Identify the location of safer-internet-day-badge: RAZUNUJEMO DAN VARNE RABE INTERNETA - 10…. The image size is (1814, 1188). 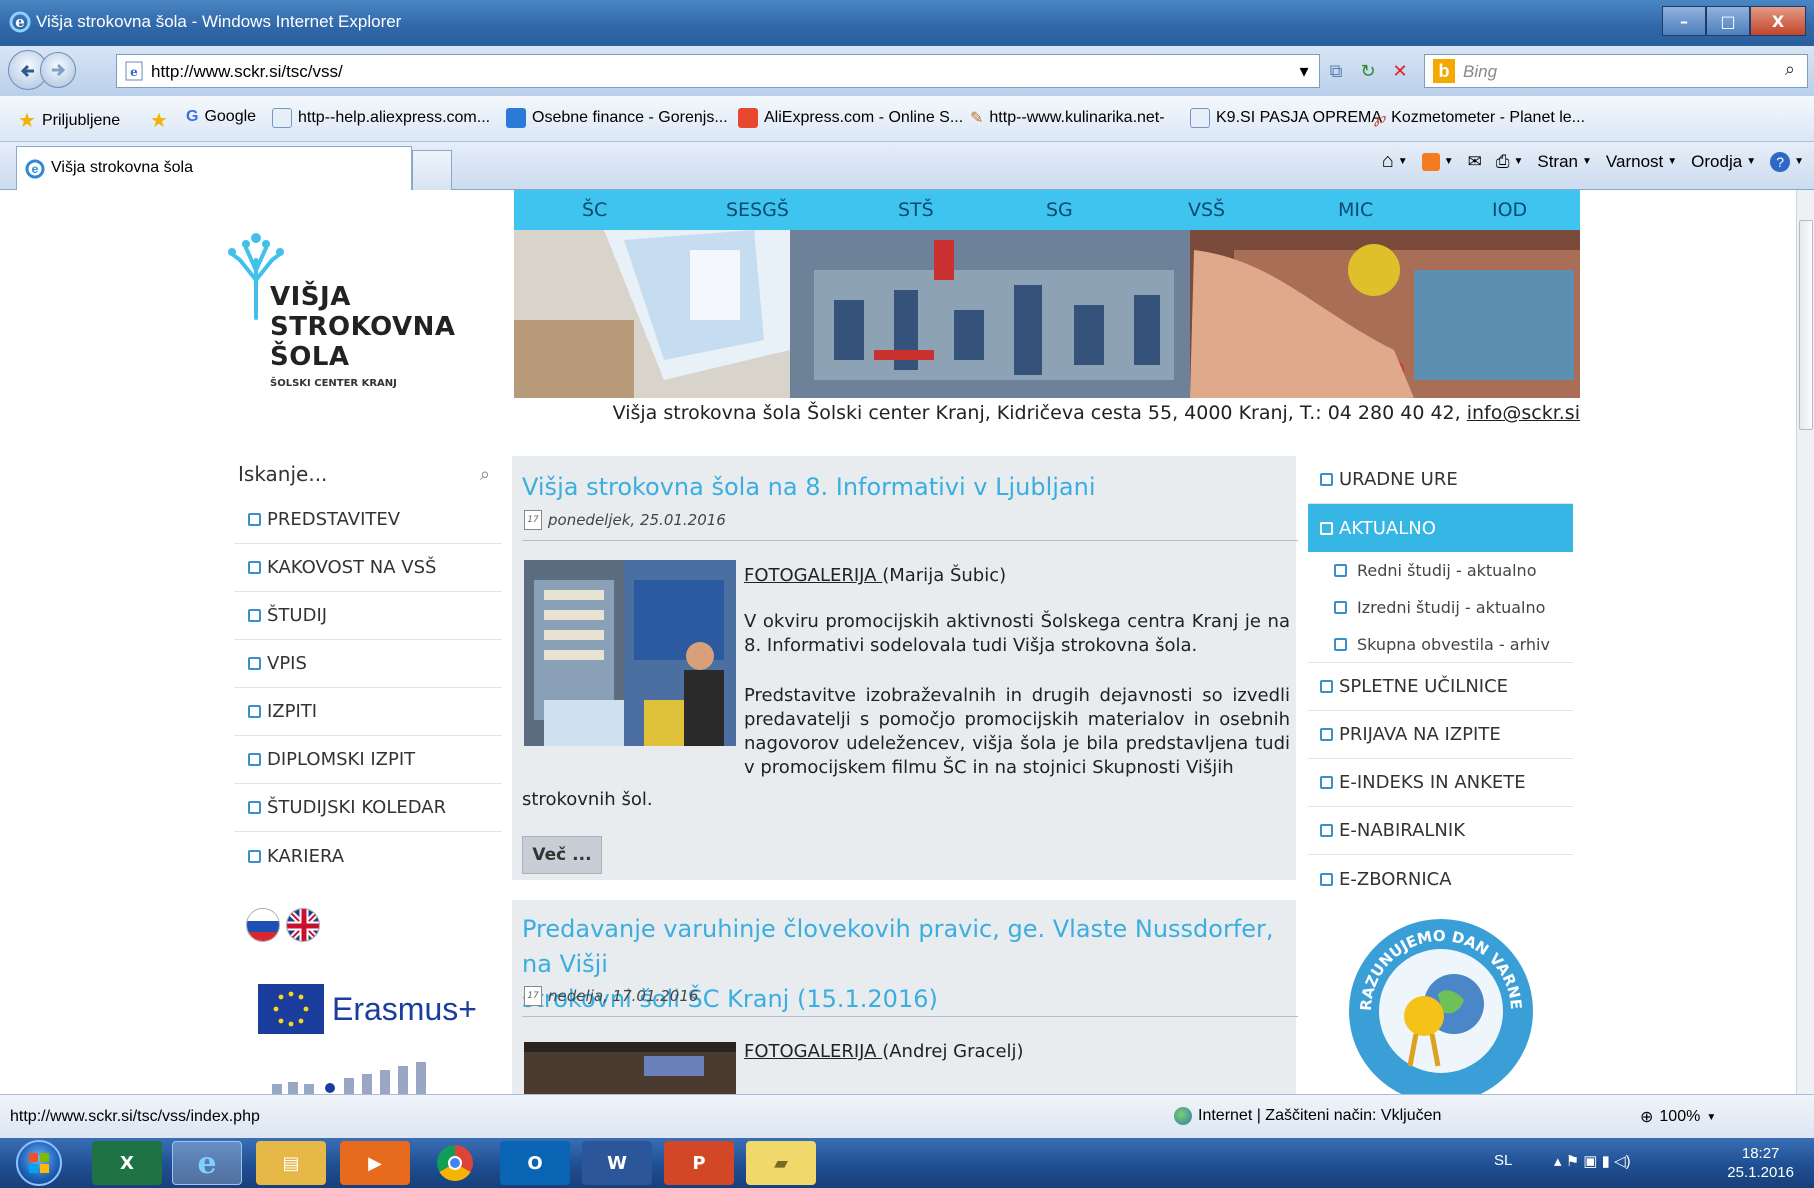
(1441, 1005).